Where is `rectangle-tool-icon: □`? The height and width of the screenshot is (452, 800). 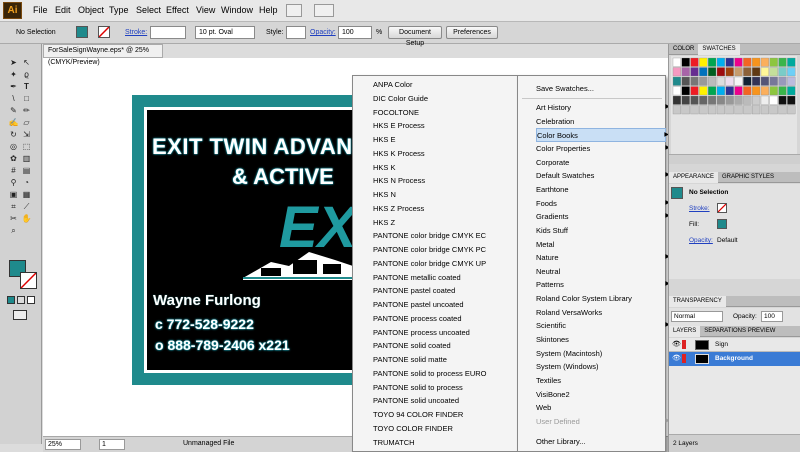 rectangle-tool-icon: □ is located at coordinates (26, 98).